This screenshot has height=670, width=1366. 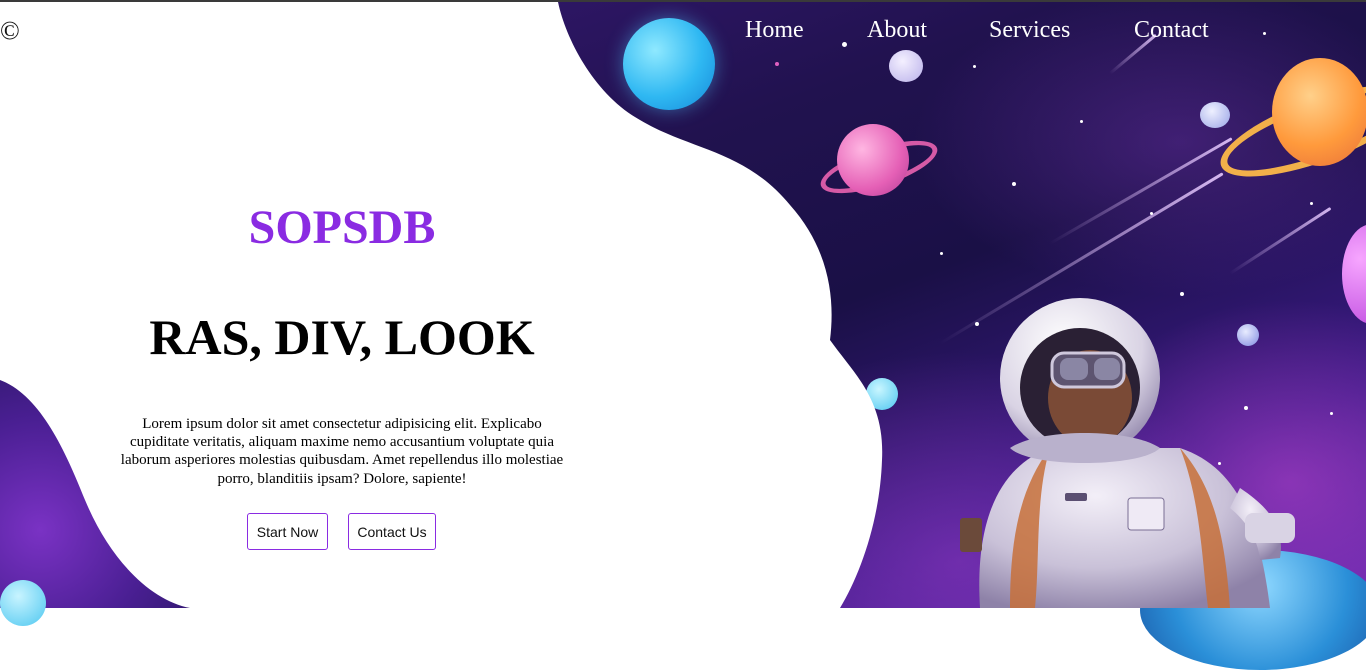 What do you see at coordinates (287, 531) in the screenshot?
I see `start-now-button: Start Now` at bounding box center [287, 531].